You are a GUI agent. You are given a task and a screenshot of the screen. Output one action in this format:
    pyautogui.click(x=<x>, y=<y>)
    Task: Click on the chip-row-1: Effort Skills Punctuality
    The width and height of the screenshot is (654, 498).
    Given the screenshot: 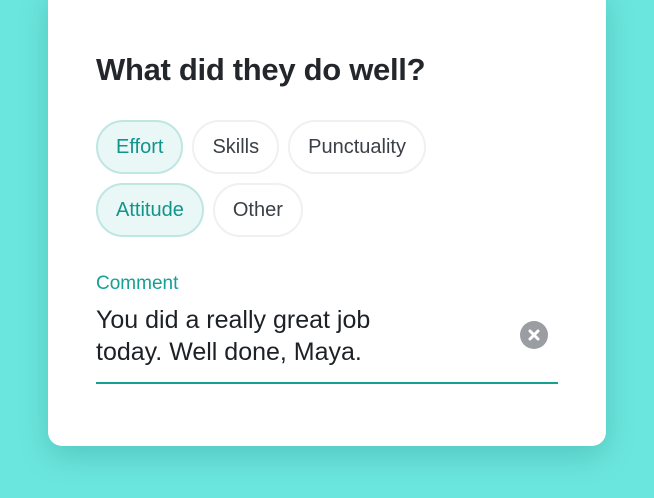 What is the action you would take?
    pyautogui.click(x=316, y=147)
    